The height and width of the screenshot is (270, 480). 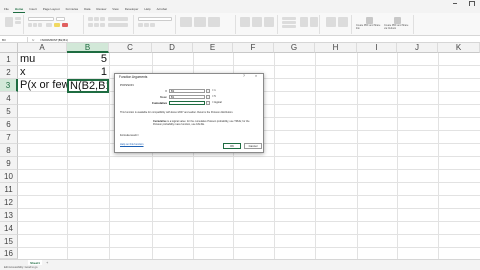 I want to click on active-cell-b3: N(B2,B1), so click(x=88, y=86).